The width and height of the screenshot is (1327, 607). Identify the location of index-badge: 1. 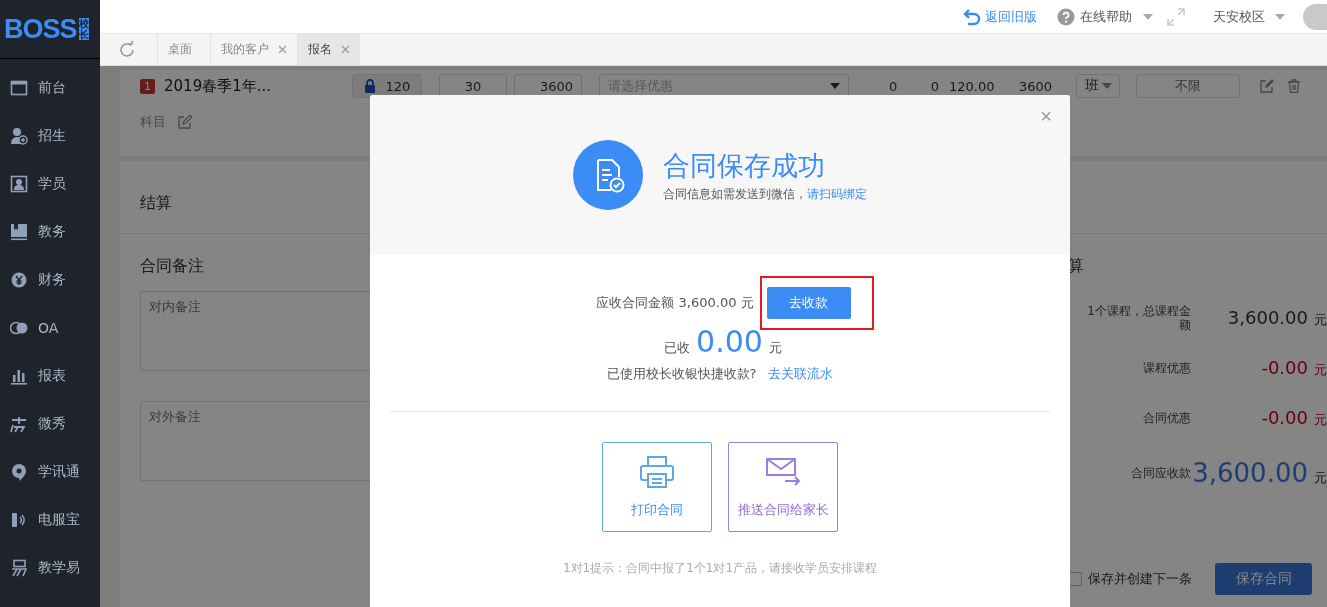
(147, 86).